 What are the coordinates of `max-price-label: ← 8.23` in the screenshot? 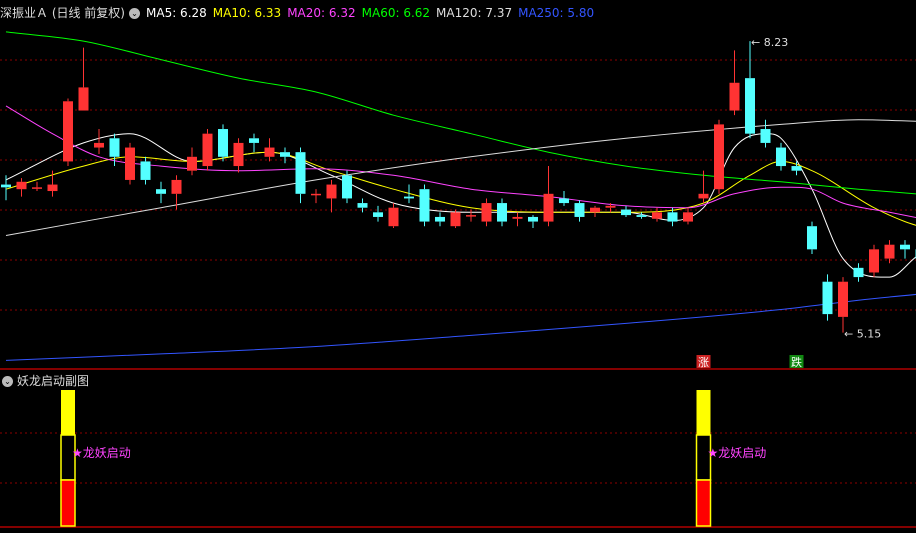 It's located at (769, 42).